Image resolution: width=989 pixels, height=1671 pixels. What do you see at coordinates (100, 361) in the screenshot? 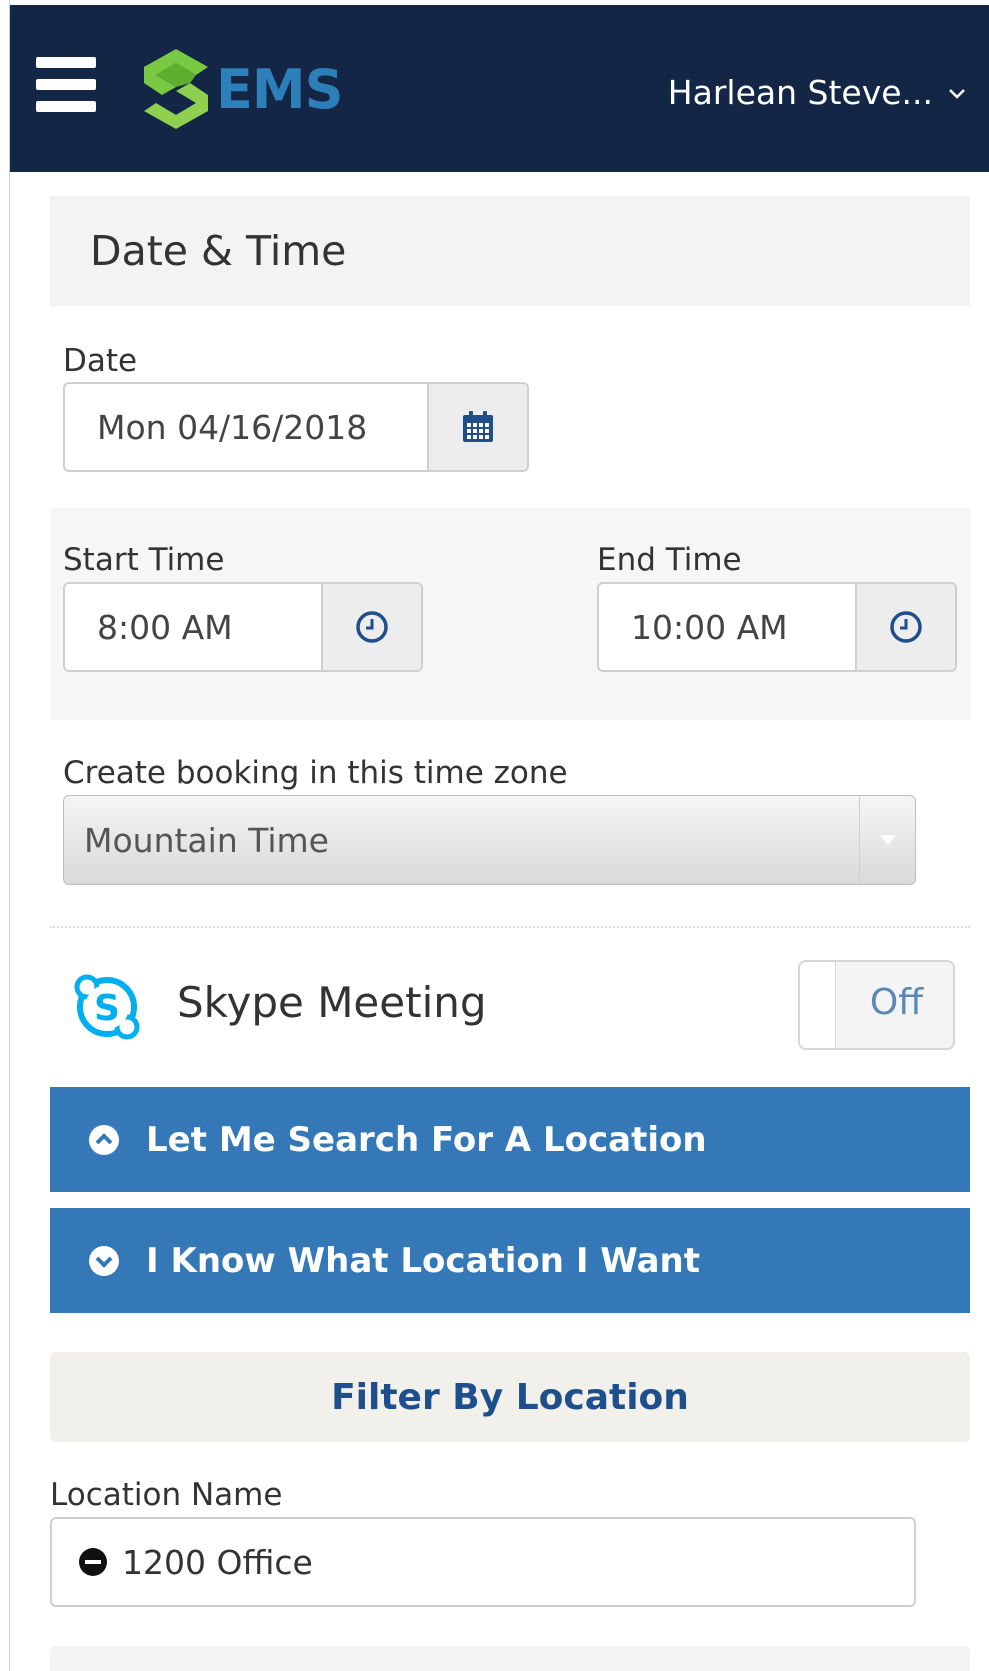
I see `date-label: Date` at bounding box center [100, 361].